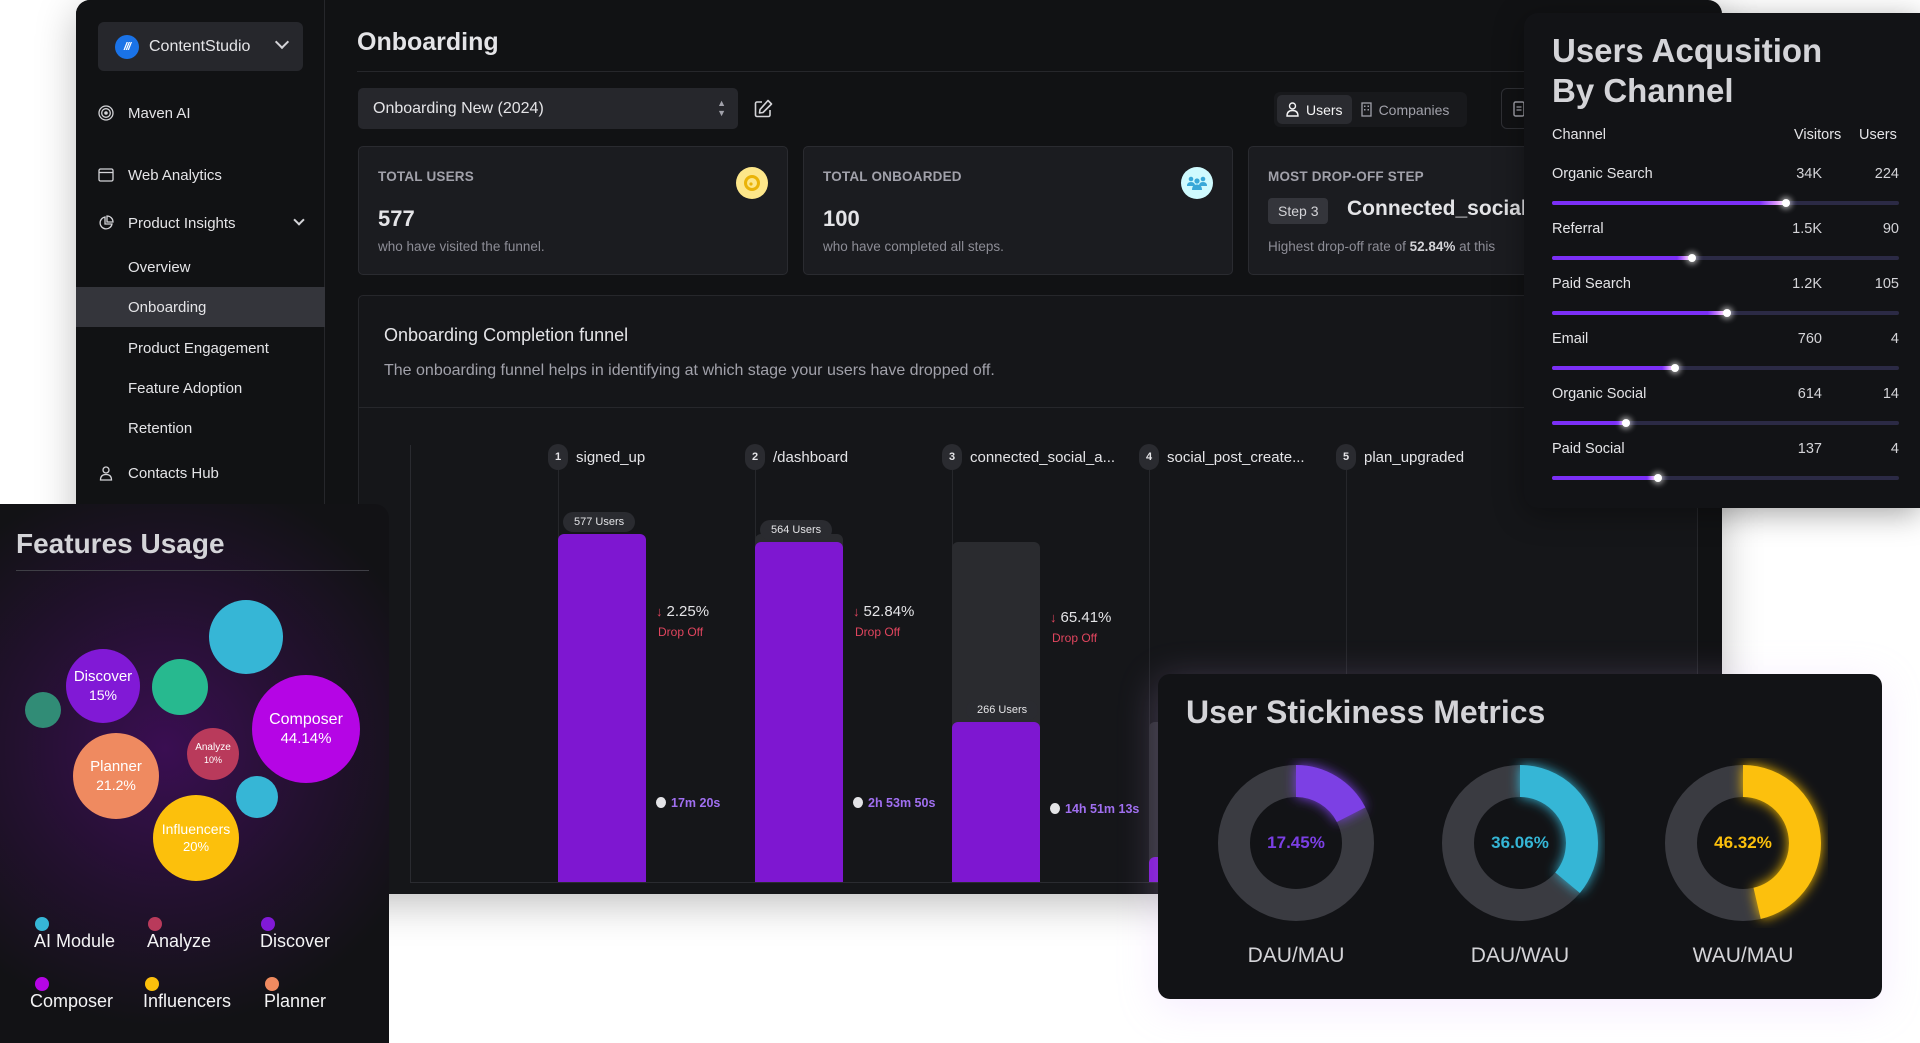 This screenshot has width=1920, height=1043. I want to click on edit-icon, so click(763, 108).